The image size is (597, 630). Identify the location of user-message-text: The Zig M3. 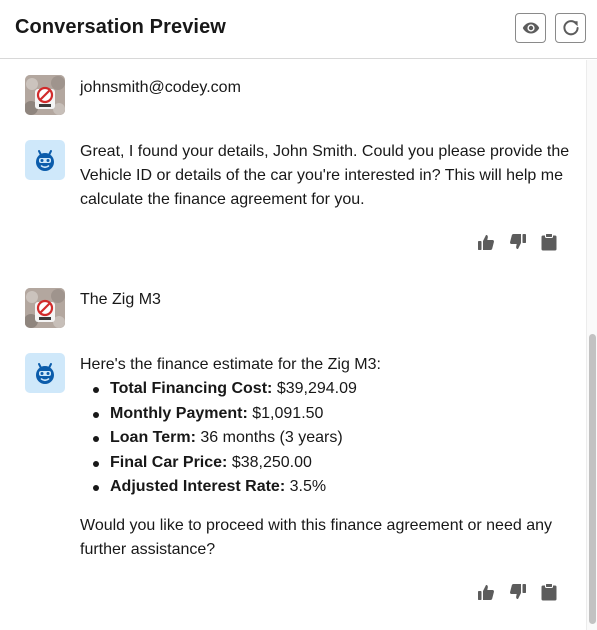
(120, 299).